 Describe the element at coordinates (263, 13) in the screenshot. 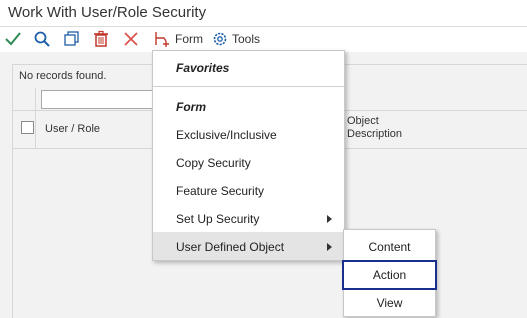

I see `title-bar: Work With User/Role Security` at that location.